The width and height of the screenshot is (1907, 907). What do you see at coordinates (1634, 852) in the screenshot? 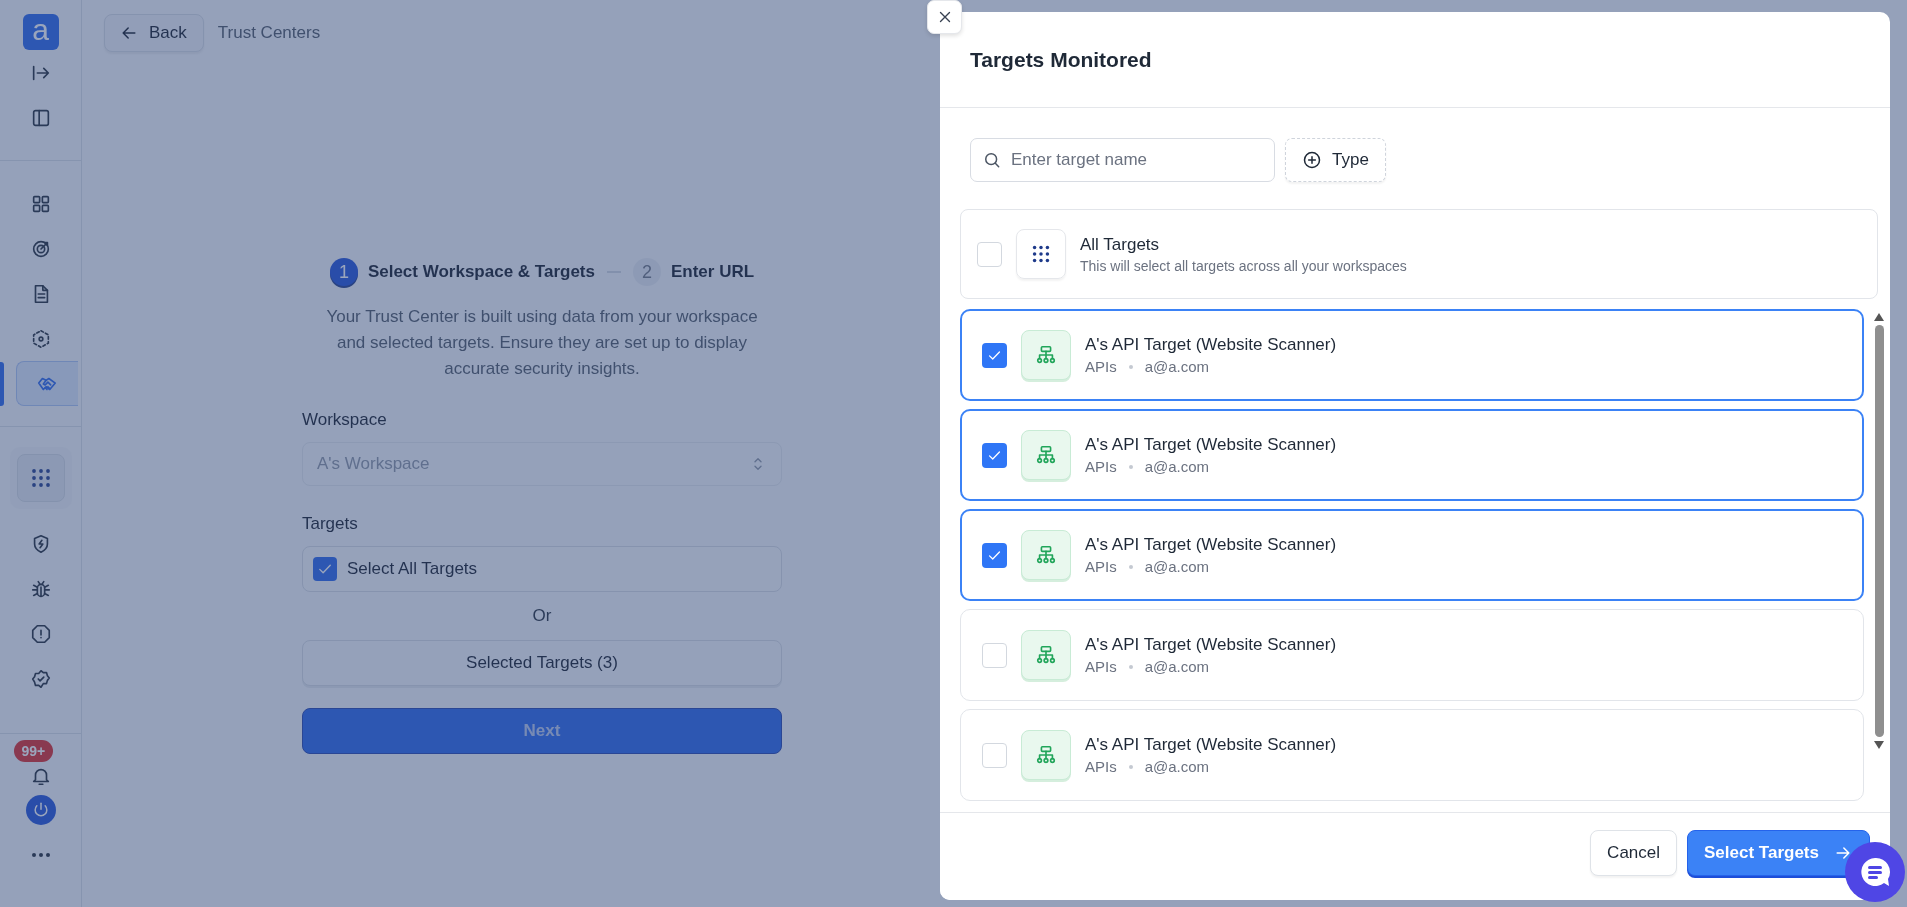
I see `cancel-button: Cancel` at bounding box center [1634, 852].